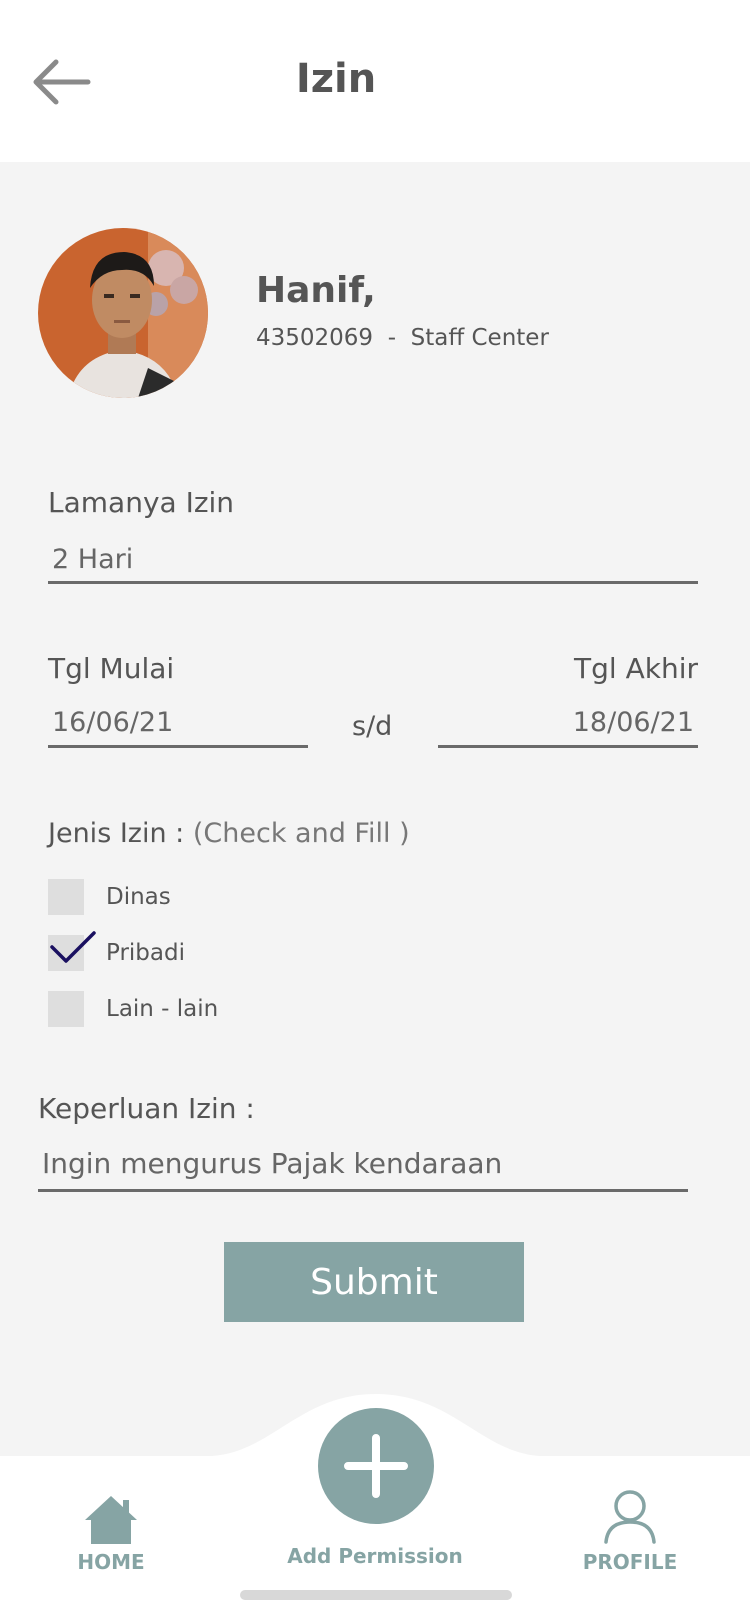 The image size is (750, 1624). Describe the element at coordinates (315, 338) in the screenshot. I see `user-id: 43502069` at that location.